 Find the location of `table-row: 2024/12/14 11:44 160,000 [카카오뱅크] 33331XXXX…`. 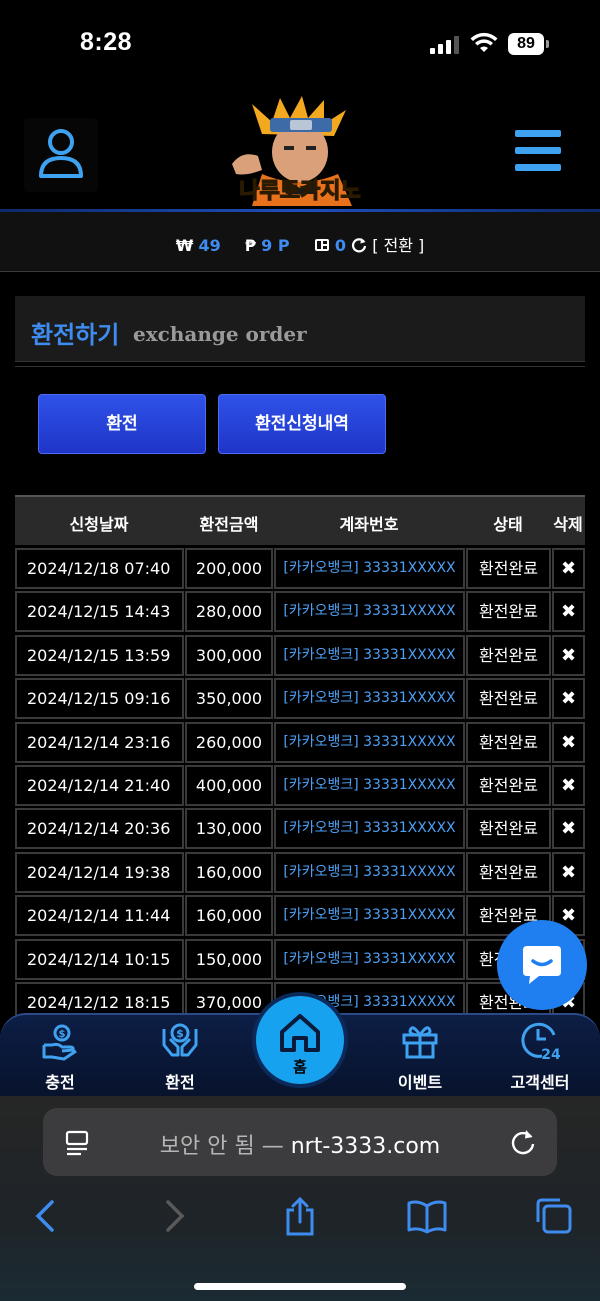

table-row: 2024/12/14 11:44 160,000 [카카오뱅크] 33331XXXX… is located at coordinates (300, 915).